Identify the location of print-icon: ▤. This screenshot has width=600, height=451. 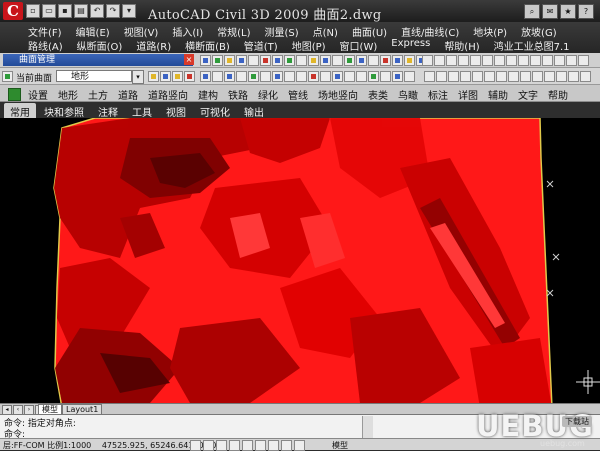
(81, 11).